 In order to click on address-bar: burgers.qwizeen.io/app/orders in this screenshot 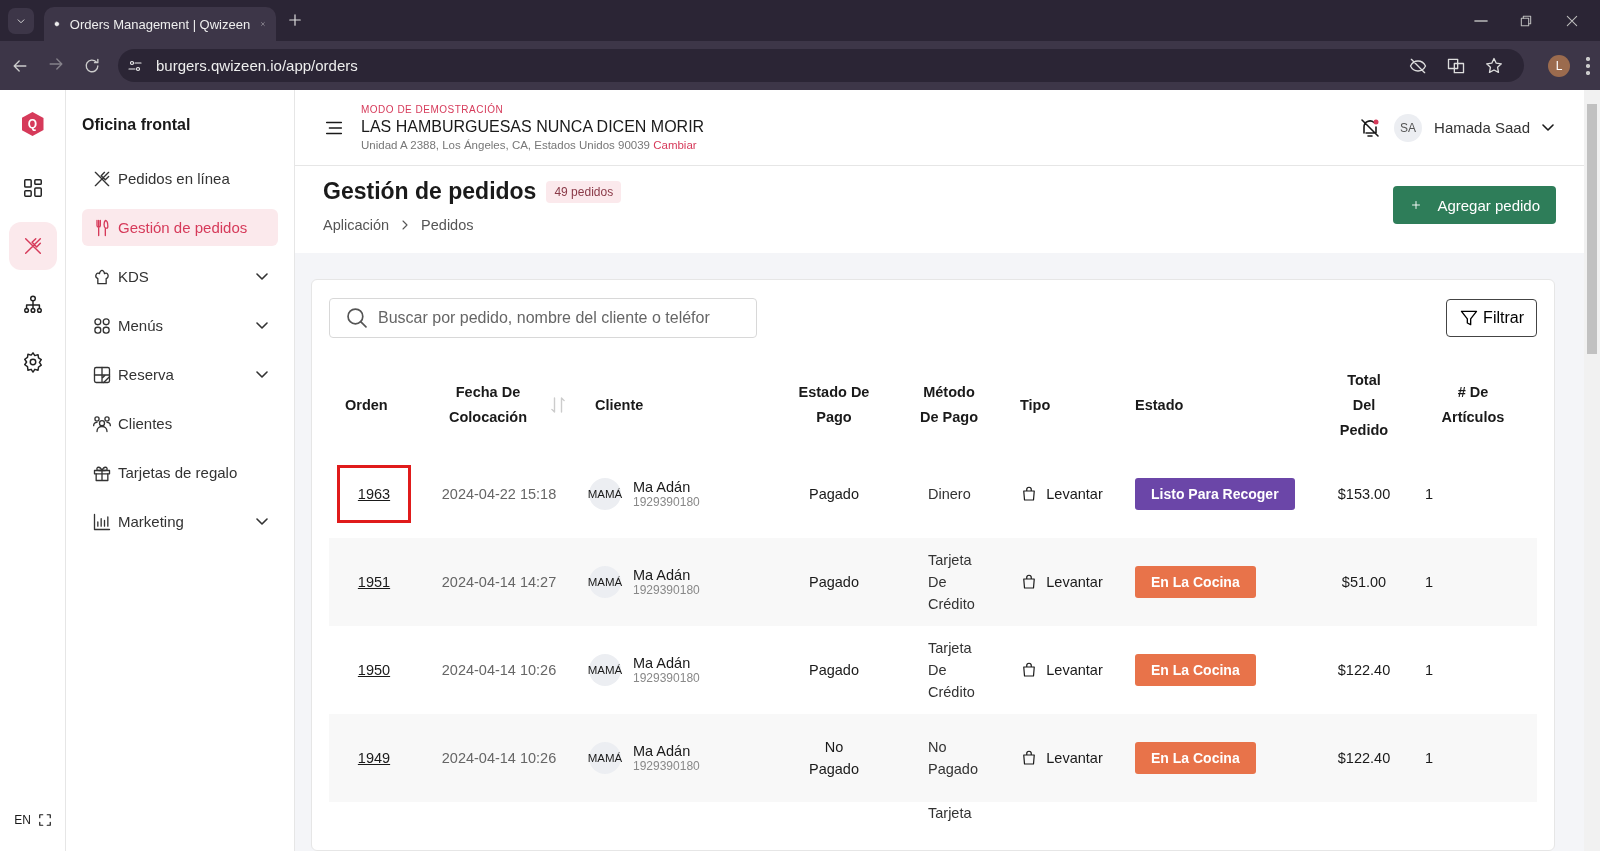, I will do `click(821, 65)`.